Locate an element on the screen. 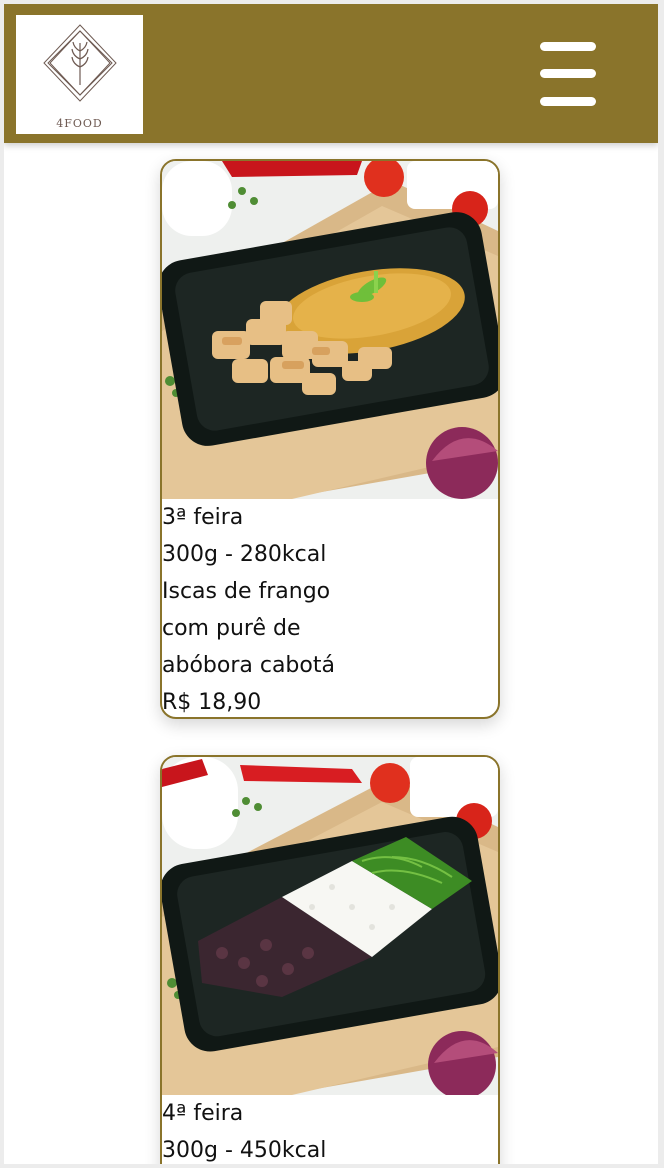 The height and width of the screenshot is (1168, 664). brand-name: 4FOOD is located at coordinates (79, 123).